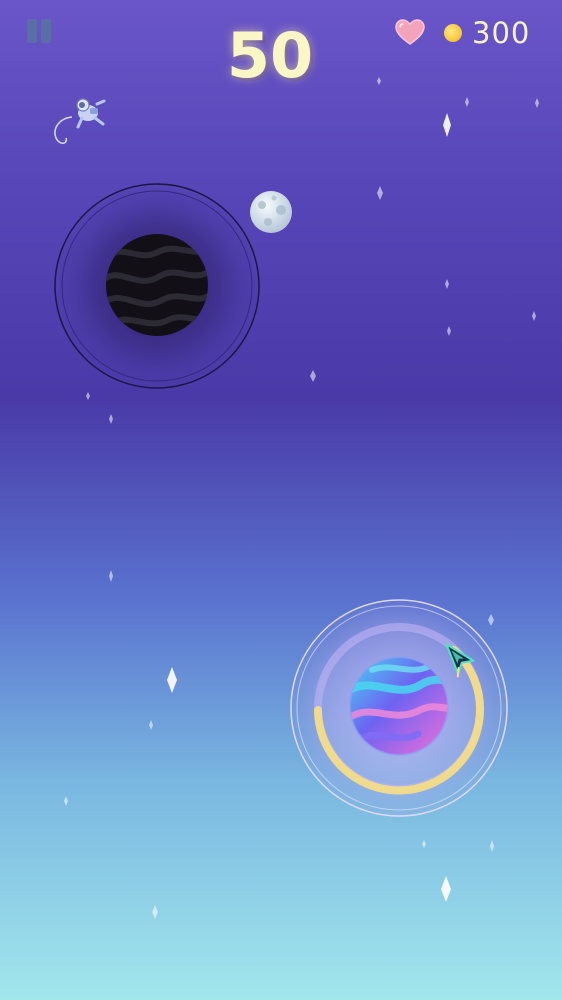 This screenshot has height=1000, width=562. Describe the element at coordinates (32, 31) in the screenshot. I see `pause-icon-bar-left` at that location.